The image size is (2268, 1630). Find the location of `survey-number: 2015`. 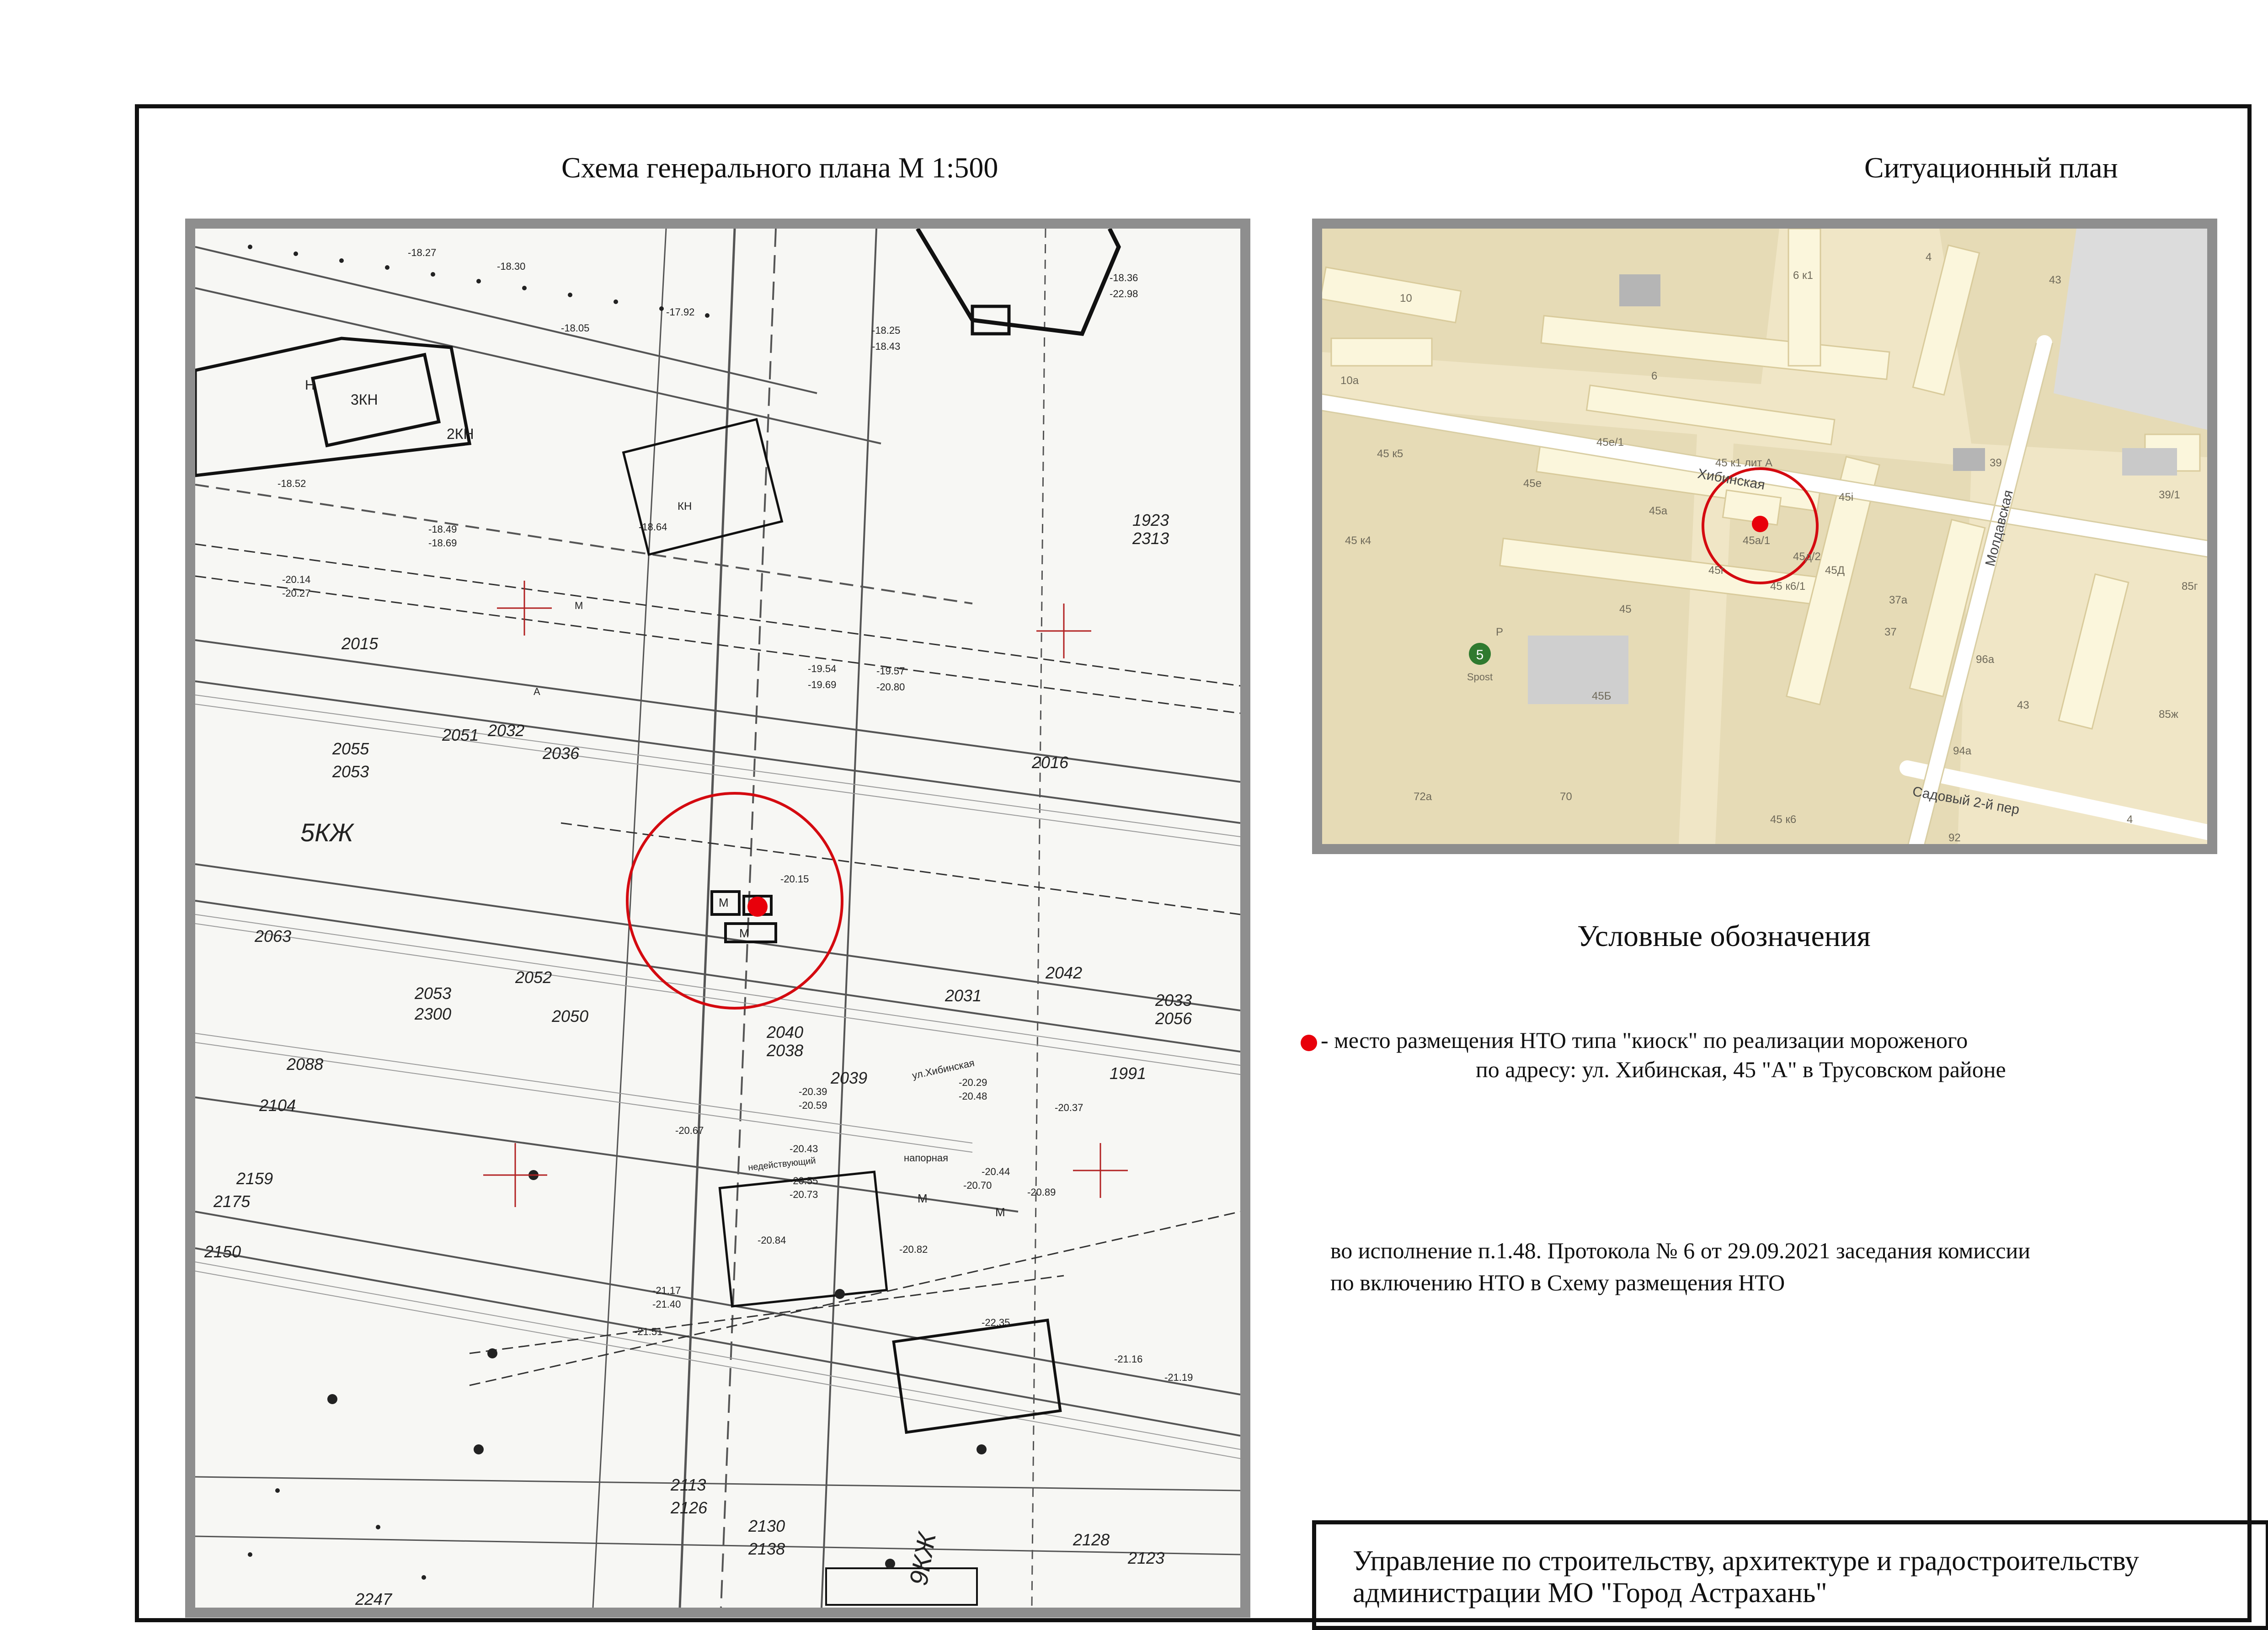

survey-number: 2015 is located at coordinates (360, 643).